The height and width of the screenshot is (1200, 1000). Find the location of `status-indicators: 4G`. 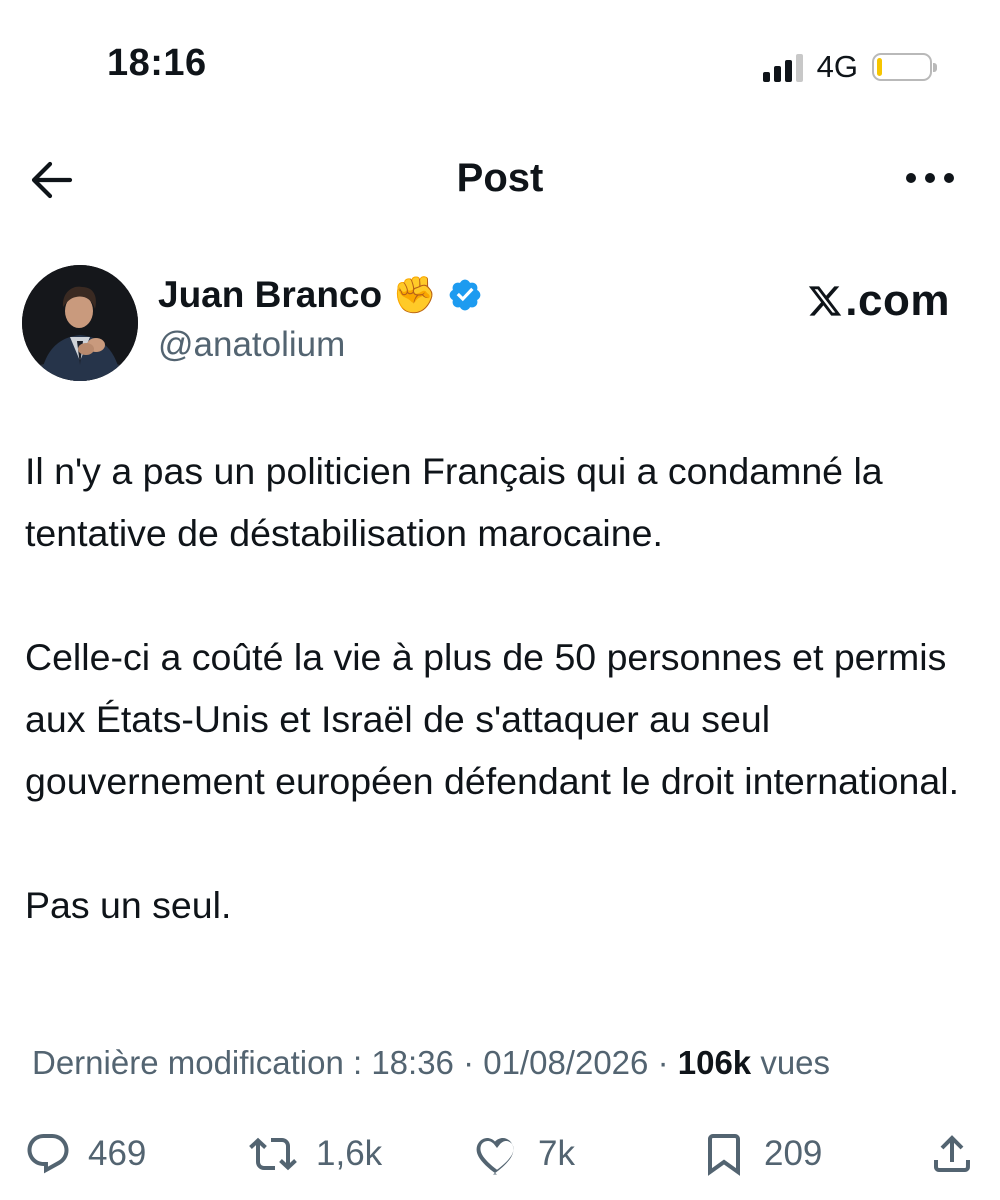

status-indicators: 4G is located at coordinates (849, 67).